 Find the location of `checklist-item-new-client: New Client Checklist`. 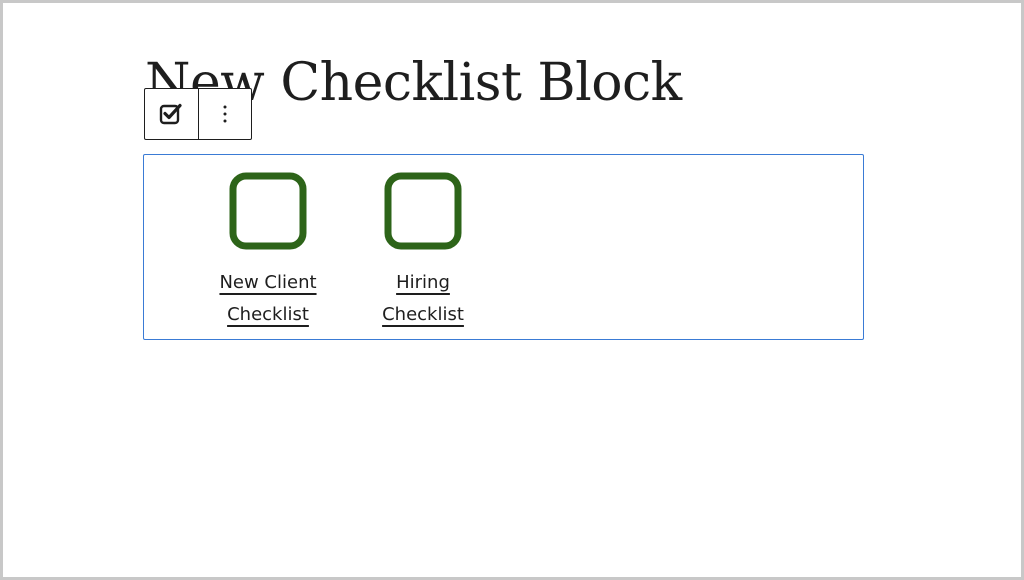

checklist-item-new-client: New Client Checklist is located at coordinates (268, 251).